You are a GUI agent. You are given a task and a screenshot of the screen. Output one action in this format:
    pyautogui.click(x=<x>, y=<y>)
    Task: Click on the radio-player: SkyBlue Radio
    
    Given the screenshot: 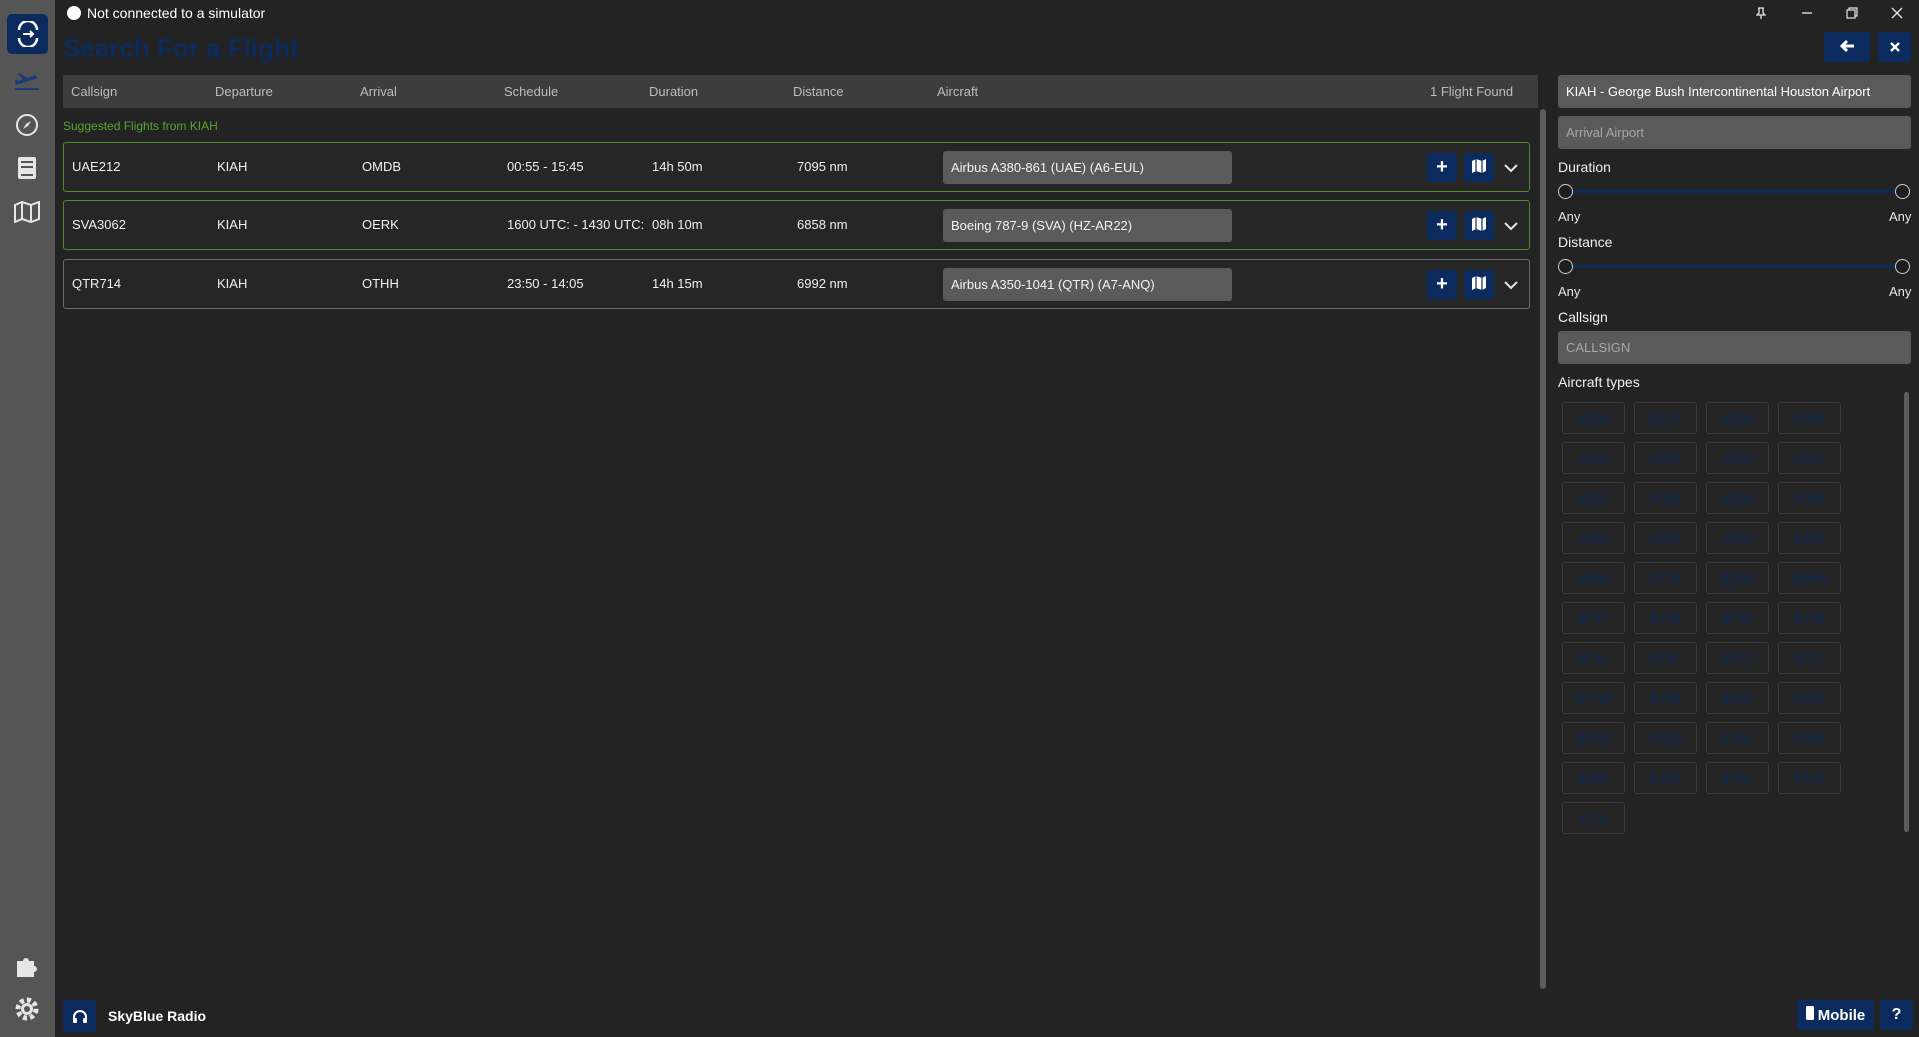 What is the action you would take?
    pyautogui.click(x=134, y=1016)
    